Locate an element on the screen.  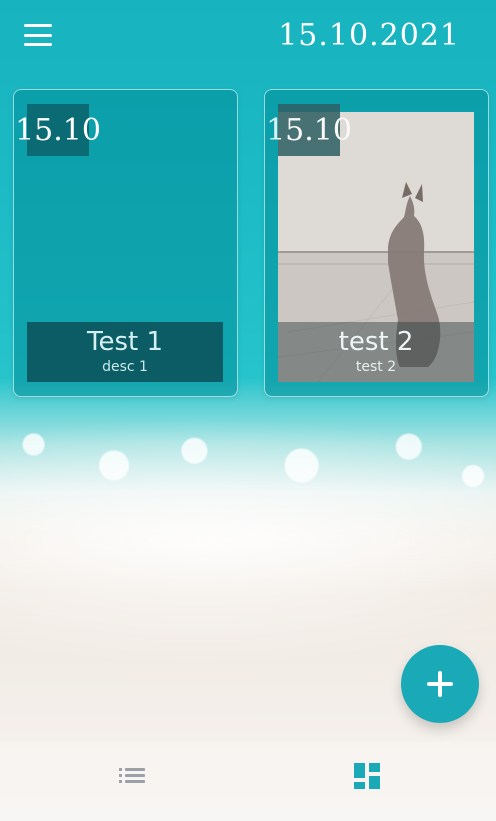
plus-icon is located at coordinates (440, 684).